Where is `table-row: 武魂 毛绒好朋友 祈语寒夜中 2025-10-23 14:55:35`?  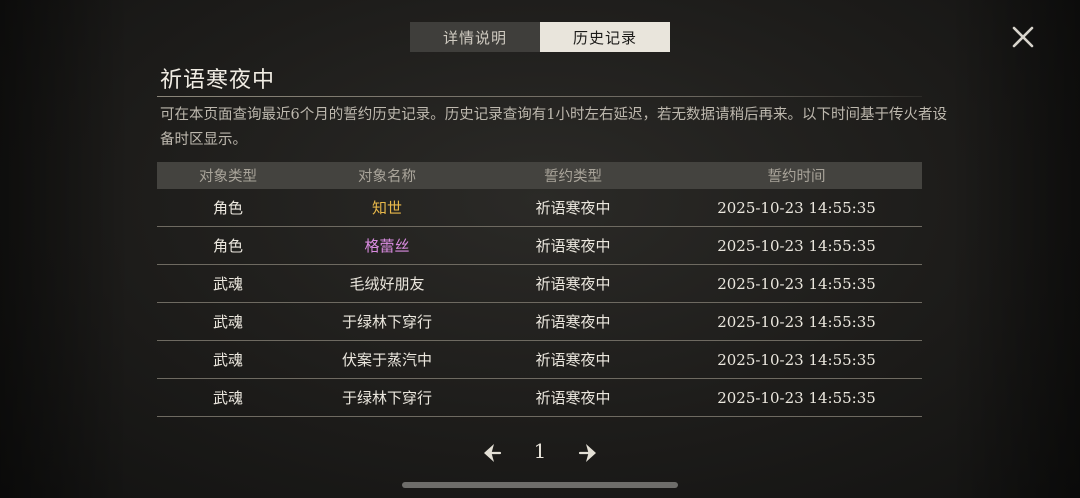
table-row: 武魂 毛绒好朋友 祈语寒夜中 2025-10-23 14:55:35 is located at coordinates (539, 284).